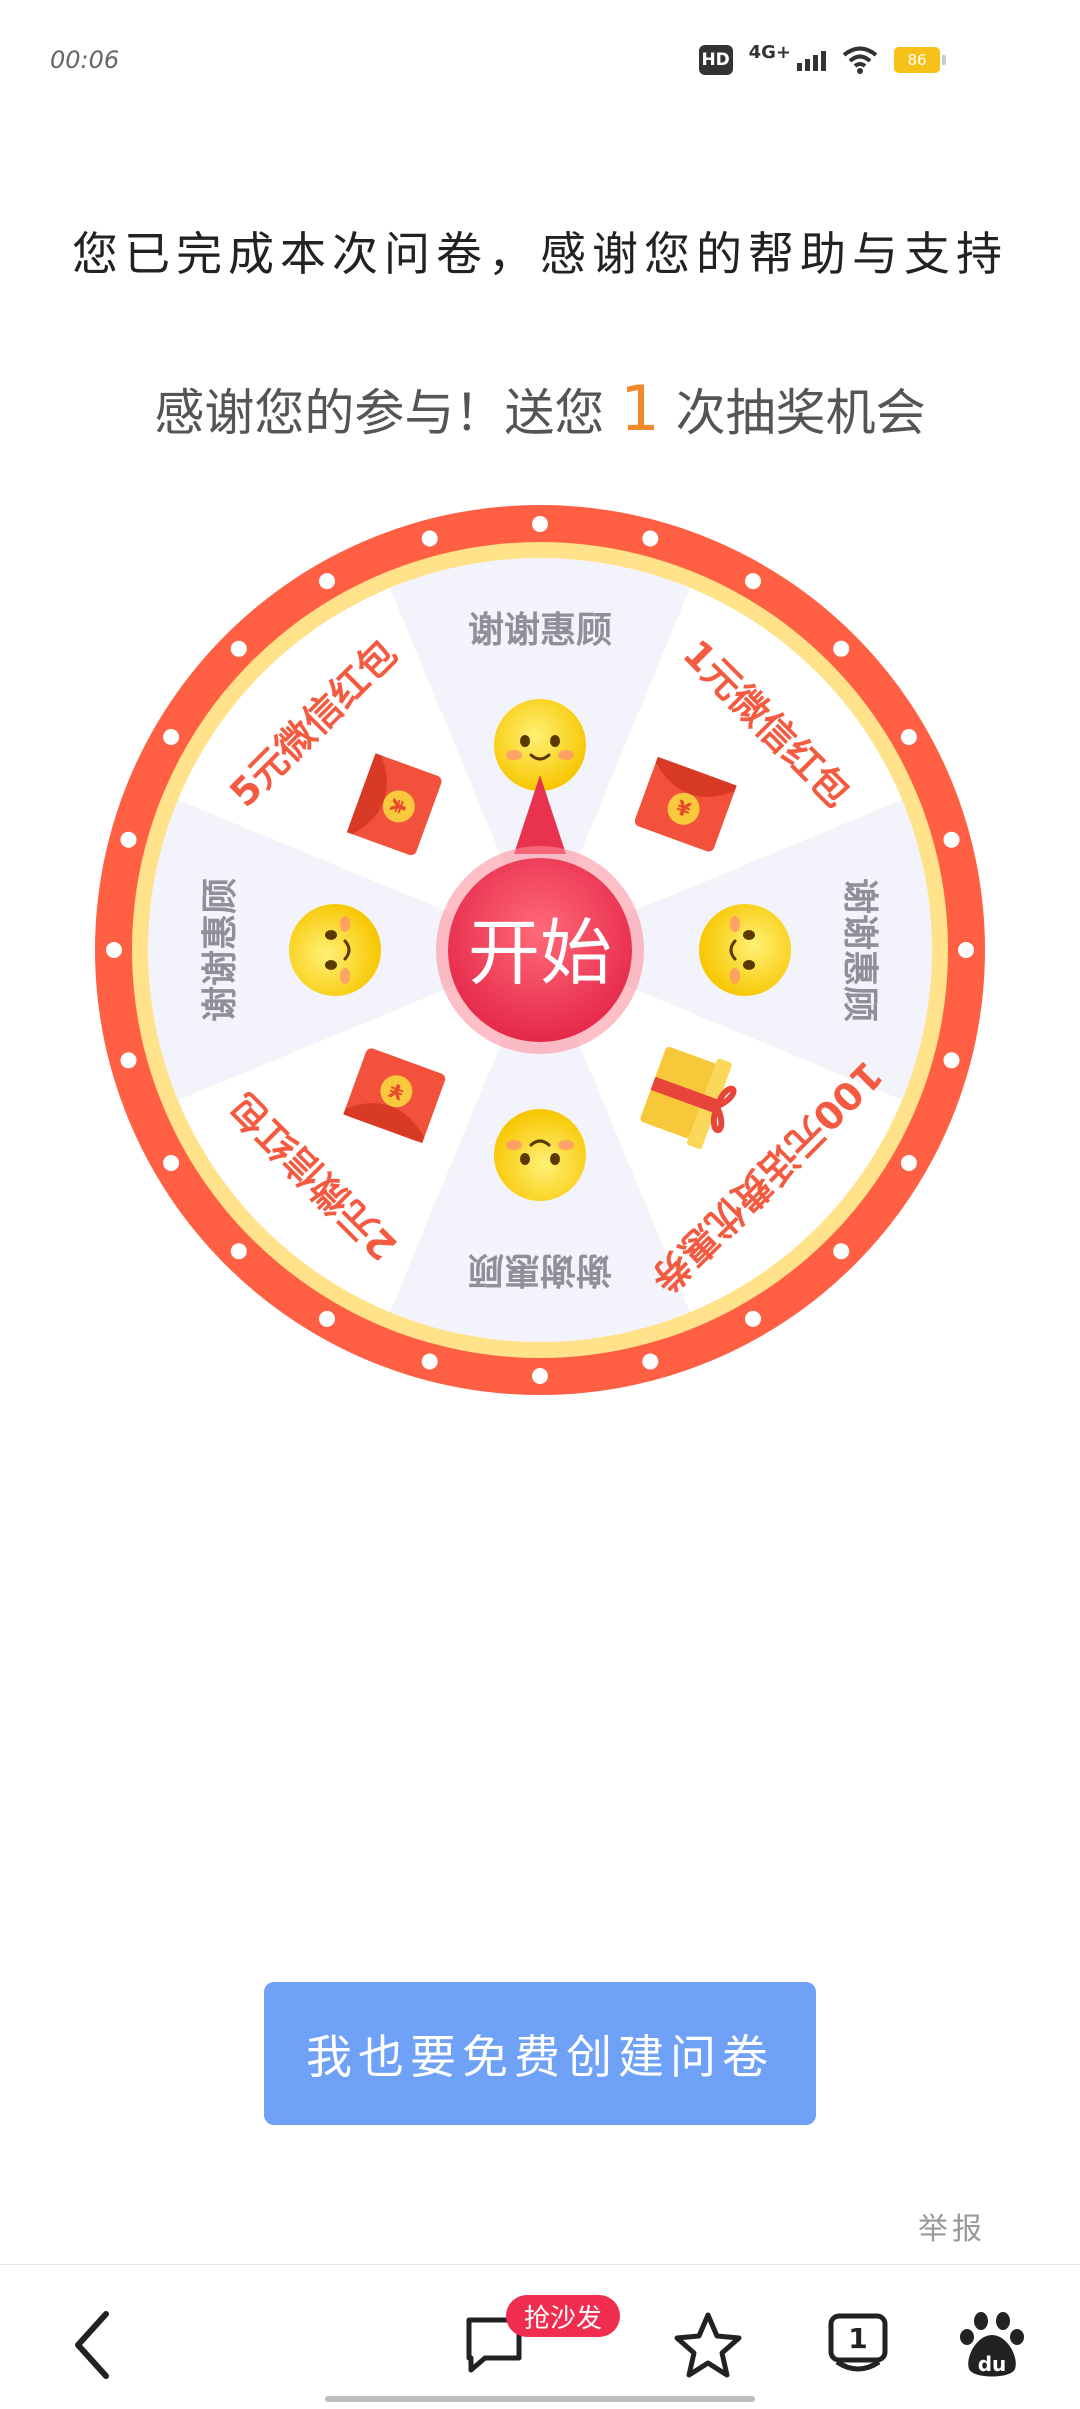 Image resolution: width=1080 pixels, height=2409 pixels. I want to click on hd-icon: HD, so click(715, 60).